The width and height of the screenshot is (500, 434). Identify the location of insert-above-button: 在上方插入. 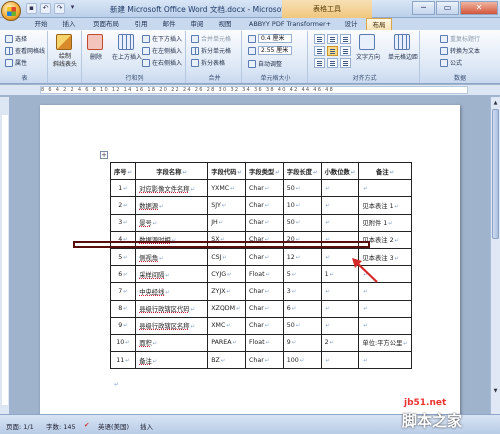
(127, 47).